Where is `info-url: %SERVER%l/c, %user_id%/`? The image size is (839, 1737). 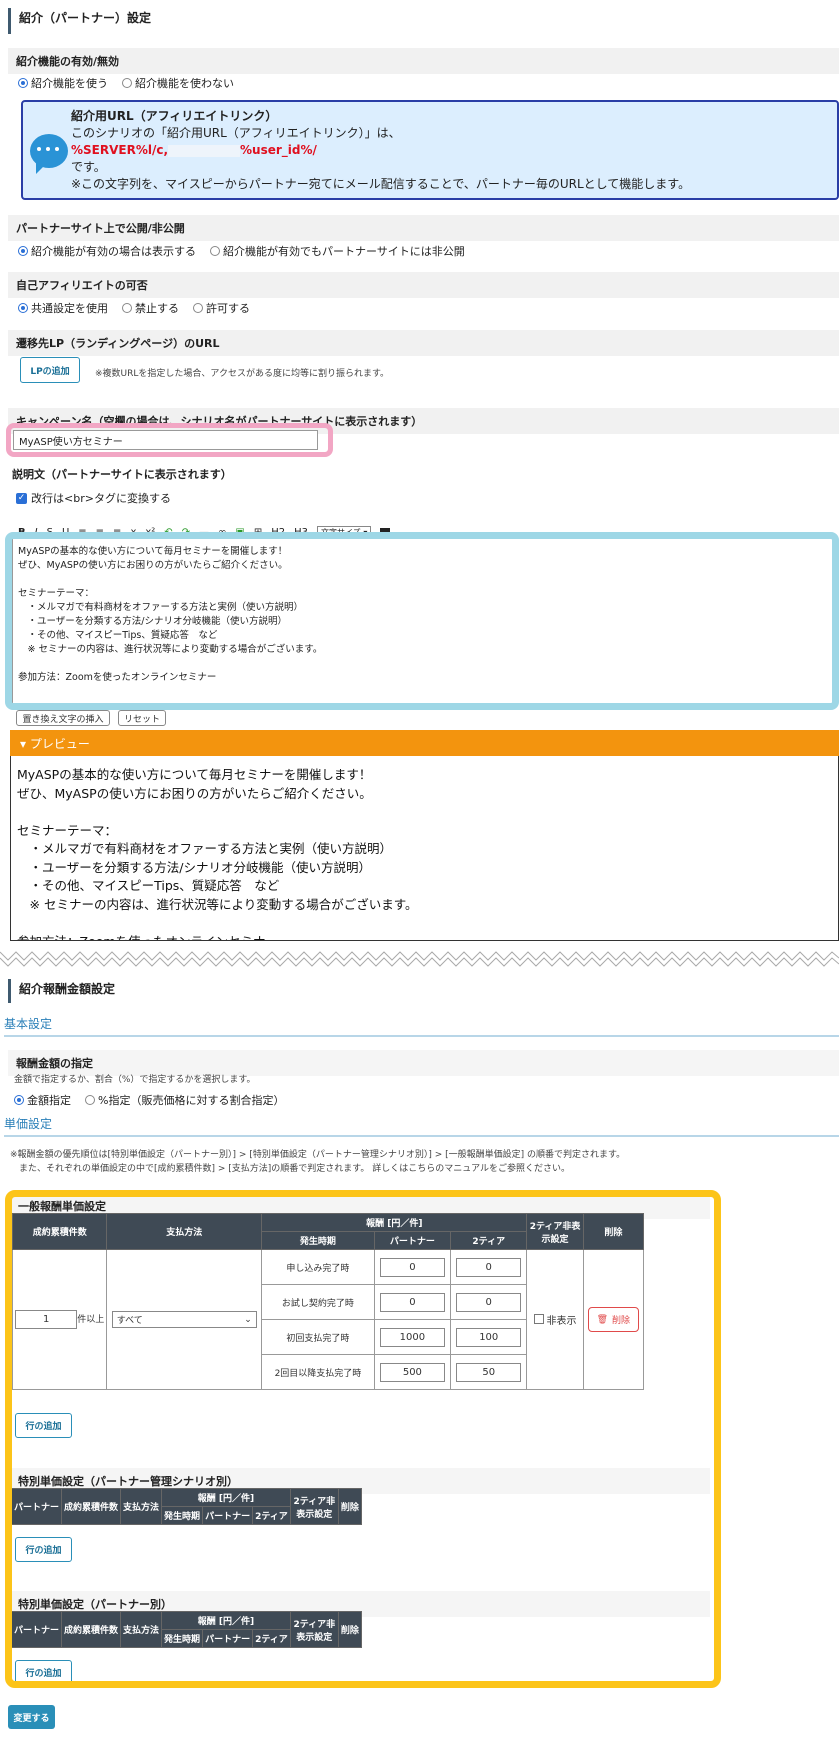
info-url: %SERVER%l/c, %user_id%/ is located at coordinates (194, 150).